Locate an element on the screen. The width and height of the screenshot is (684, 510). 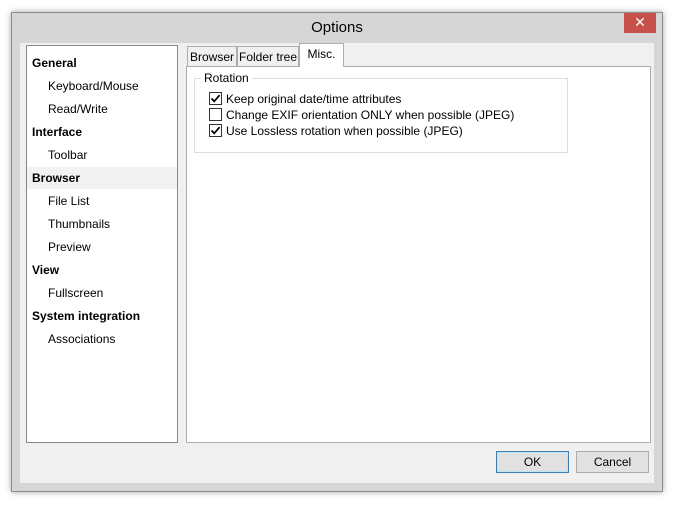
change-exif-checkbox is located at coordinates (215, 115).